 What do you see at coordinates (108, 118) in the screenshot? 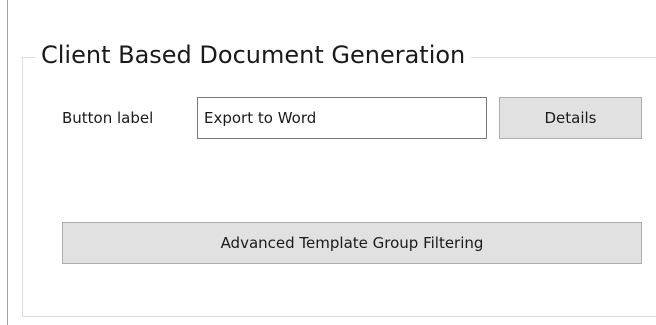
I see `button-label-caption: Button label` at bounding box center [108, 118].